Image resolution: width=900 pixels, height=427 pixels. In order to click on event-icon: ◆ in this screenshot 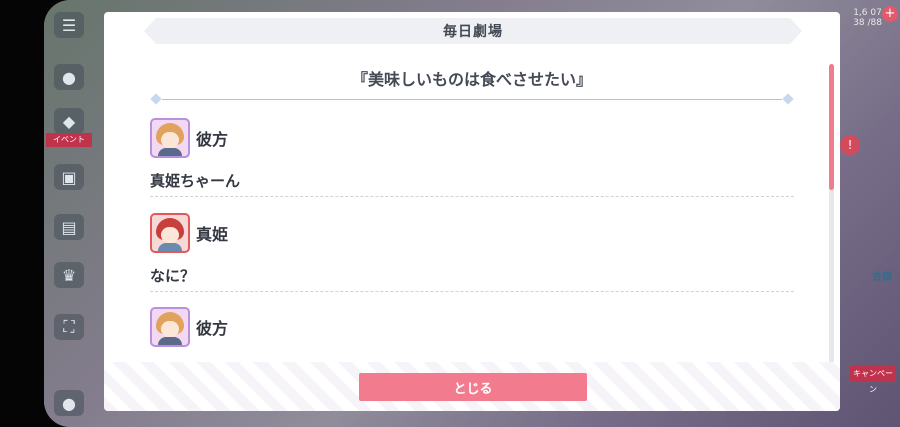, I will do `click(69, 121)`.